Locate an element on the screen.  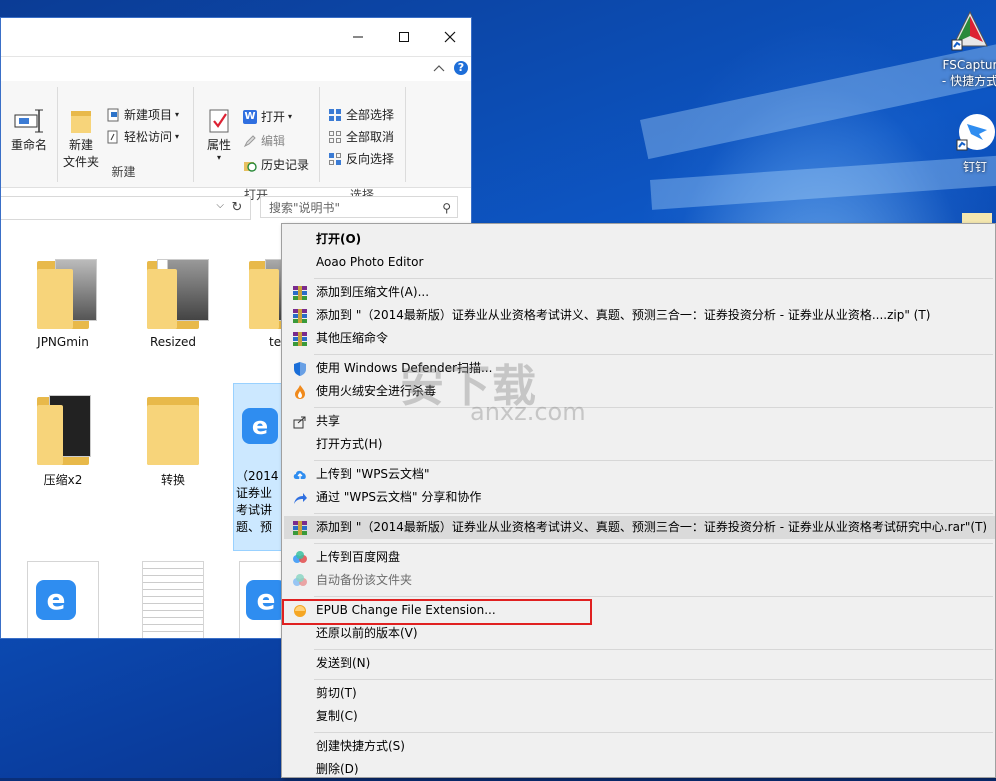
desktop-icon-dingtalk: 钉钉 is located at coordinates (970, 142).